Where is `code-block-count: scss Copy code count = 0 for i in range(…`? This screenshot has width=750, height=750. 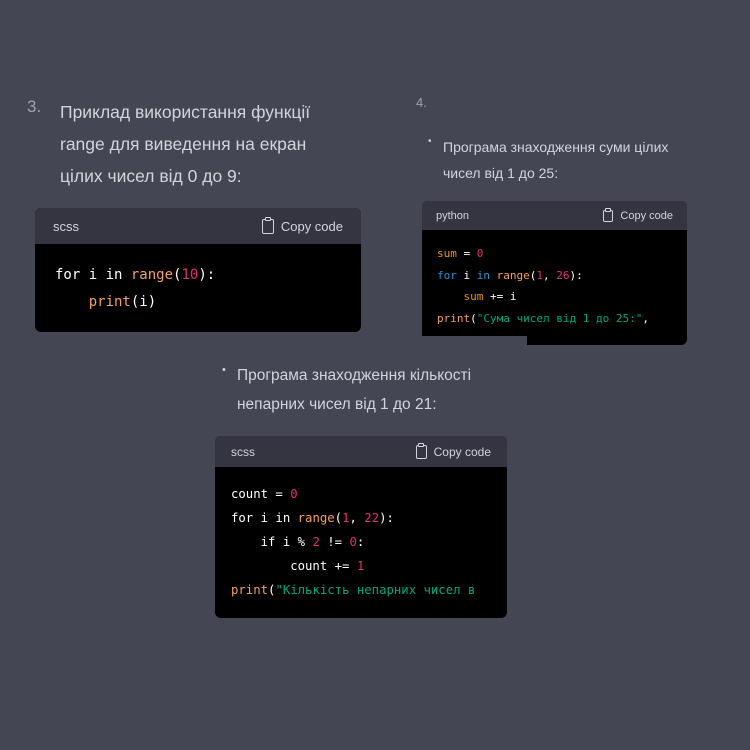
code-block-count: scss Copy code count = 0 for i in range(… is located at coordinates (361, 527).